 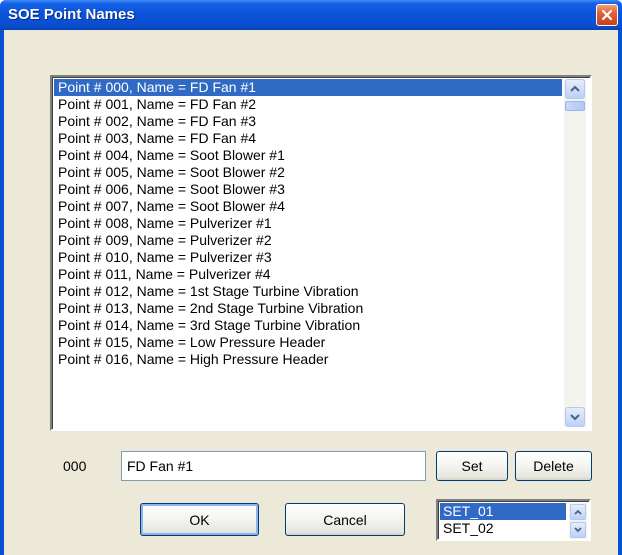 I want to click on set-button: Set, so click(x=472, y=466).